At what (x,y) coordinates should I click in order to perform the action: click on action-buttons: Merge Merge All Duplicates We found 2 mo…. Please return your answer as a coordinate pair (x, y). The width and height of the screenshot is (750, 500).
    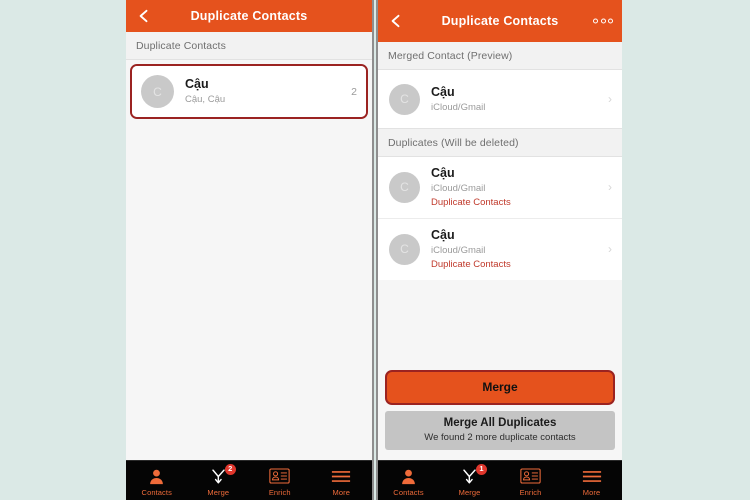
    Looking at the image, I should click on (500, 415).